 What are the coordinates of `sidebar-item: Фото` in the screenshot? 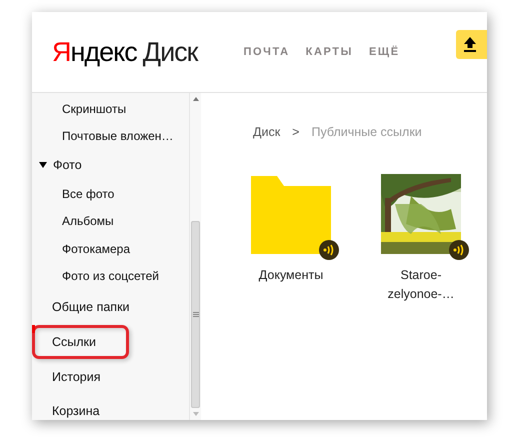 It's located at (67, 165).